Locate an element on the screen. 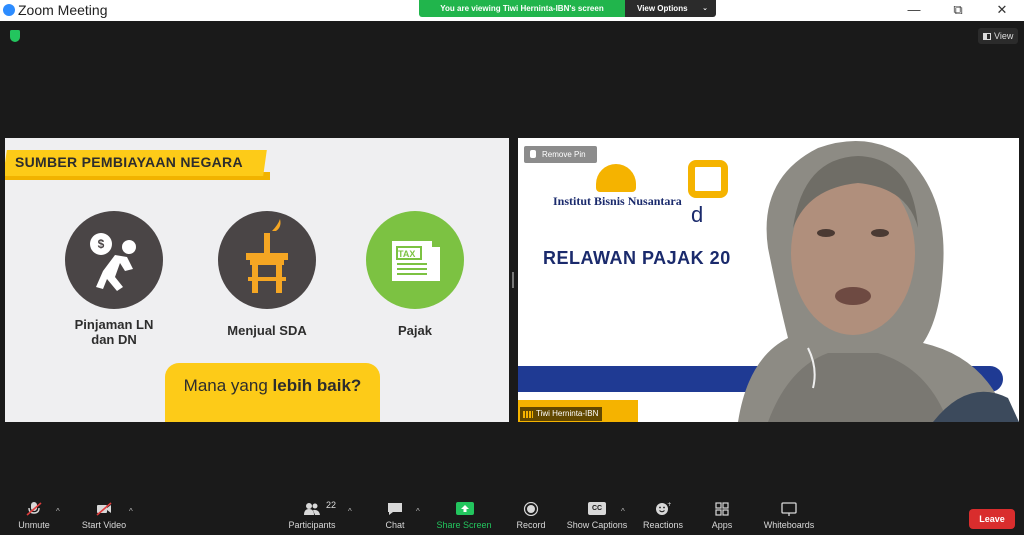 The width and height of the screenshot is (1024, 535). share-screen-button: Share Screen is located at coordinates (464, 516).